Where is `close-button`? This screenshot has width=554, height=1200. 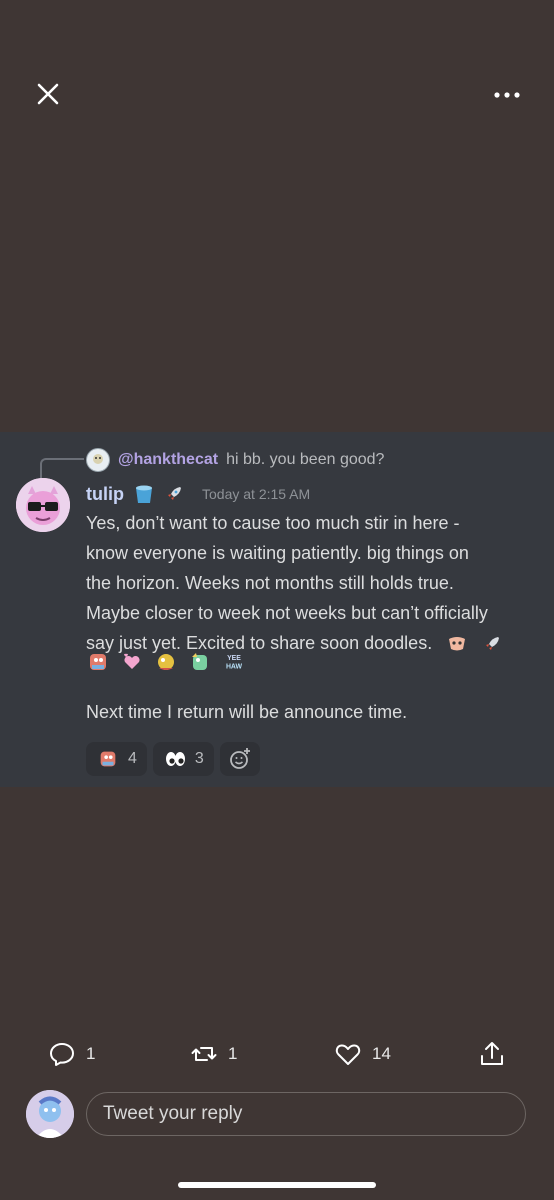
close-button is located at coordinates (48, 94).